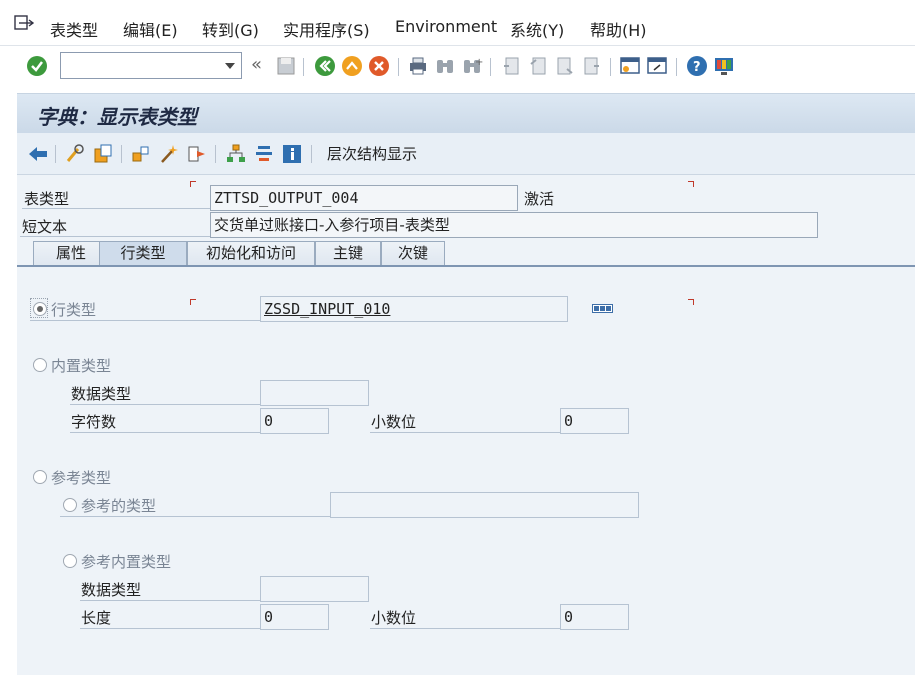  I want to click on length-field: 0, so click(294, 617).